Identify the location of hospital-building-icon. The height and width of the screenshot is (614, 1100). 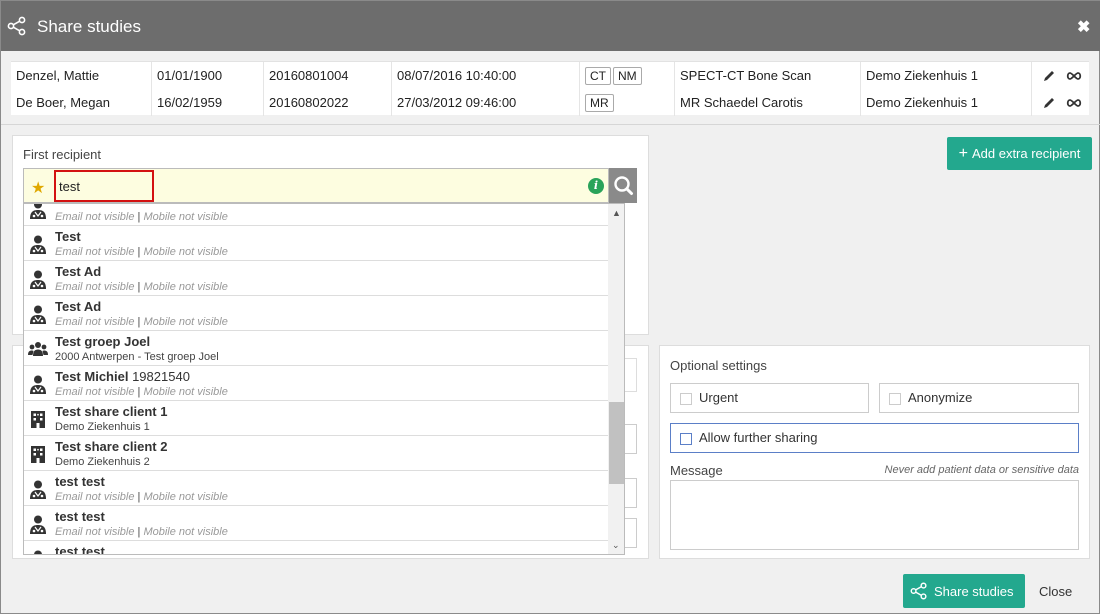
(38, 419).